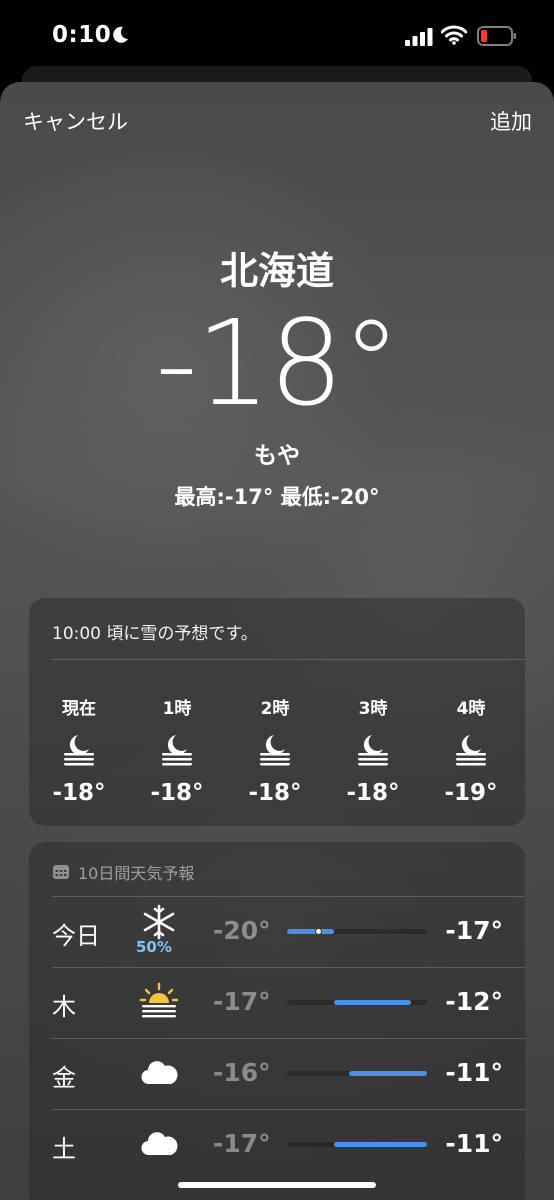 The image size is (554, 1200). What do you see at coordinates (154, 947) in the screenshot?
I see `precipitation-chance: 50%` at bounding box center [154, 947].